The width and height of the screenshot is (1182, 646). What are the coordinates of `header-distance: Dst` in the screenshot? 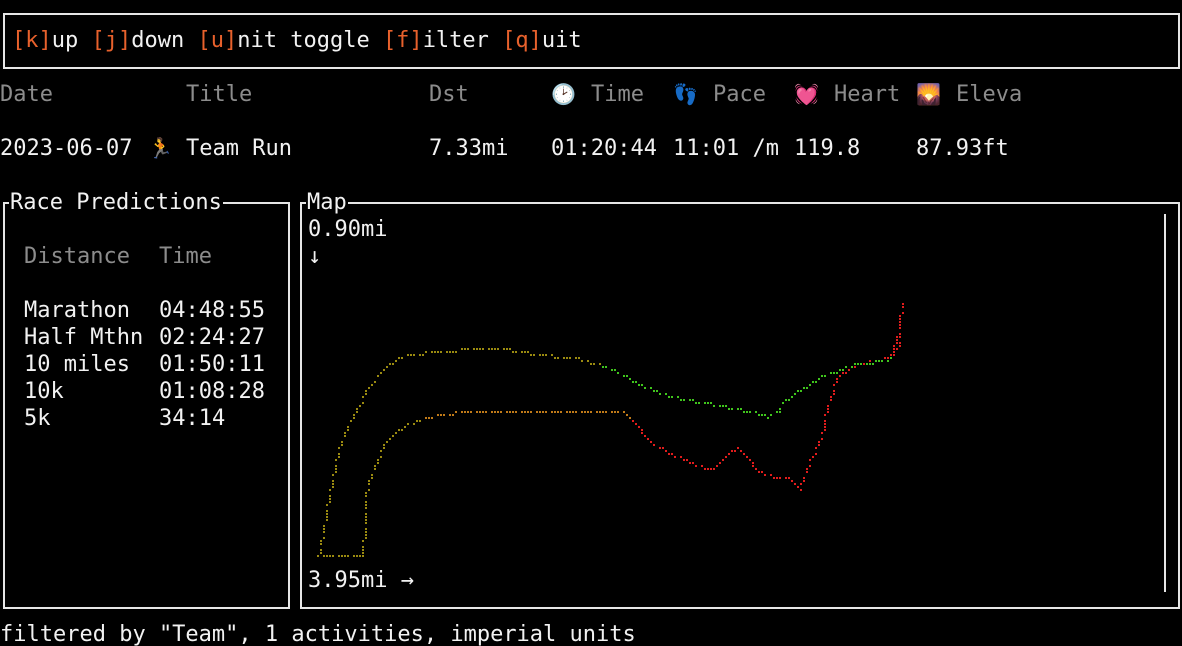 It's located at (449, 94).